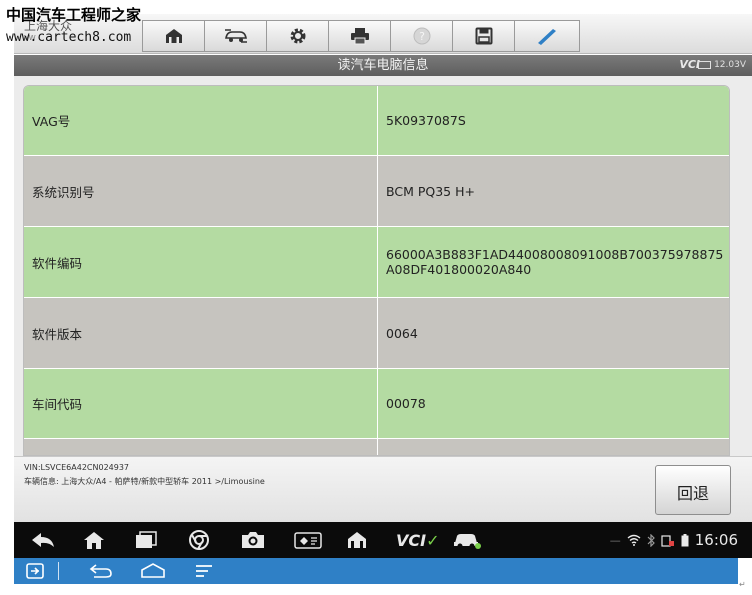 This screenshot has width=752, height=595. I want to click on back-icon, so click(100, 571).